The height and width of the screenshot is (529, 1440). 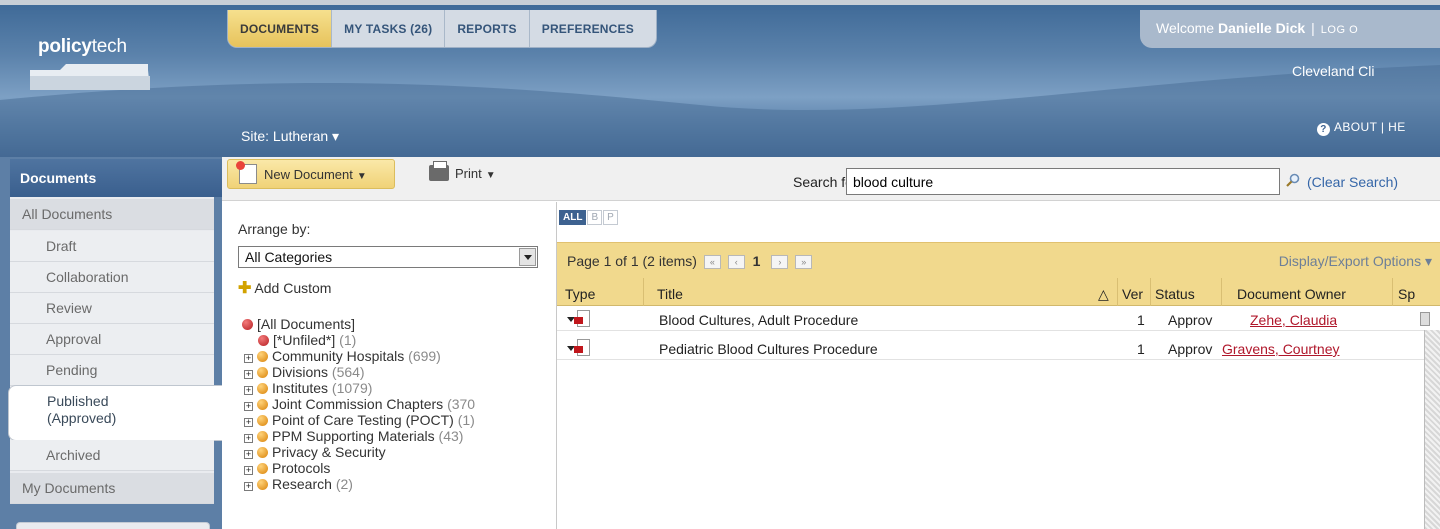 I want to click on chevron-down-icon, so click(x=527, y=257).